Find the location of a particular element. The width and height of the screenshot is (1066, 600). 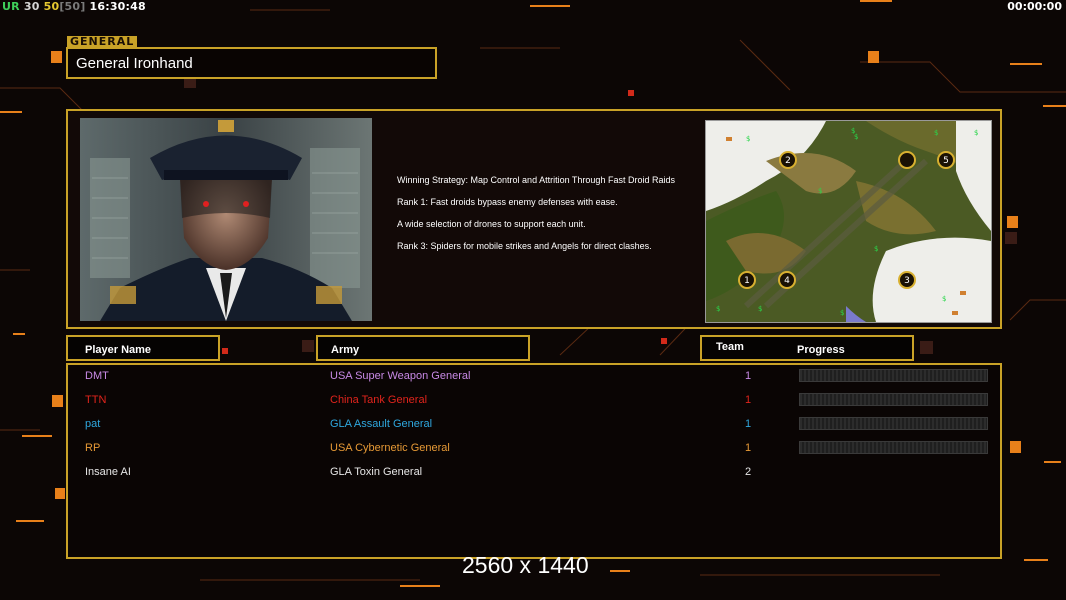

player-name: Insane AI is located at coordinates (108, 472).